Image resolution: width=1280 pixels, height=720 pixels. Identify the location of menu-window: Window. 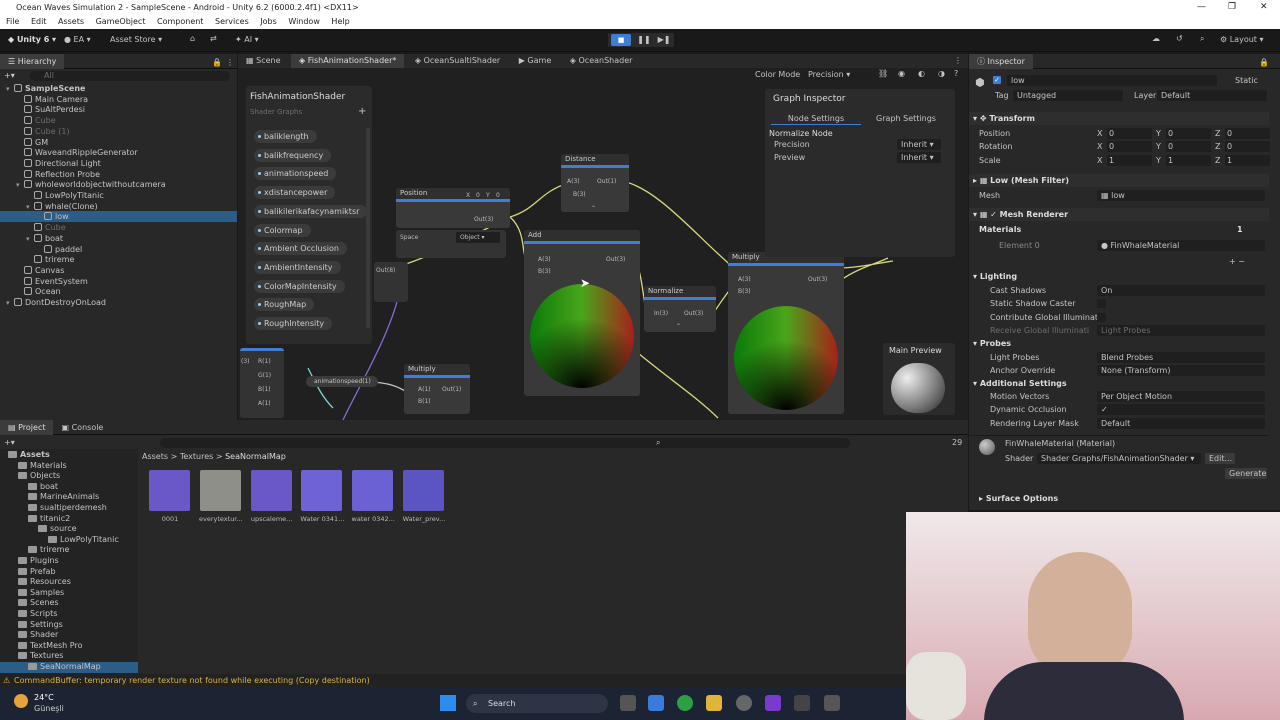
(304, 21).